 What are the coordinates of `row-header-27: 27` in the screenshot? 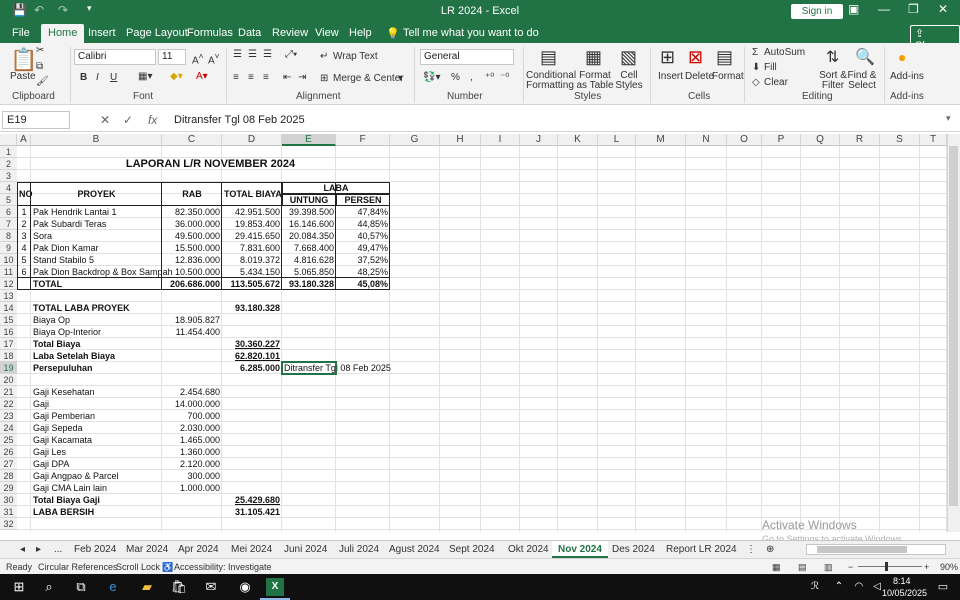 It's located at (8, 464).